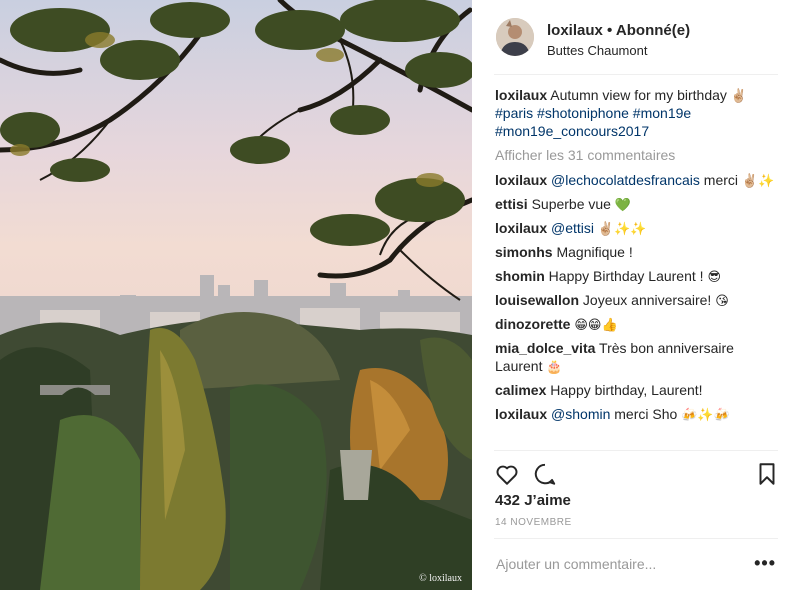 This screenshot has width=800, height=591. I want to click on comment-username: ettisi, so click(511, 204).